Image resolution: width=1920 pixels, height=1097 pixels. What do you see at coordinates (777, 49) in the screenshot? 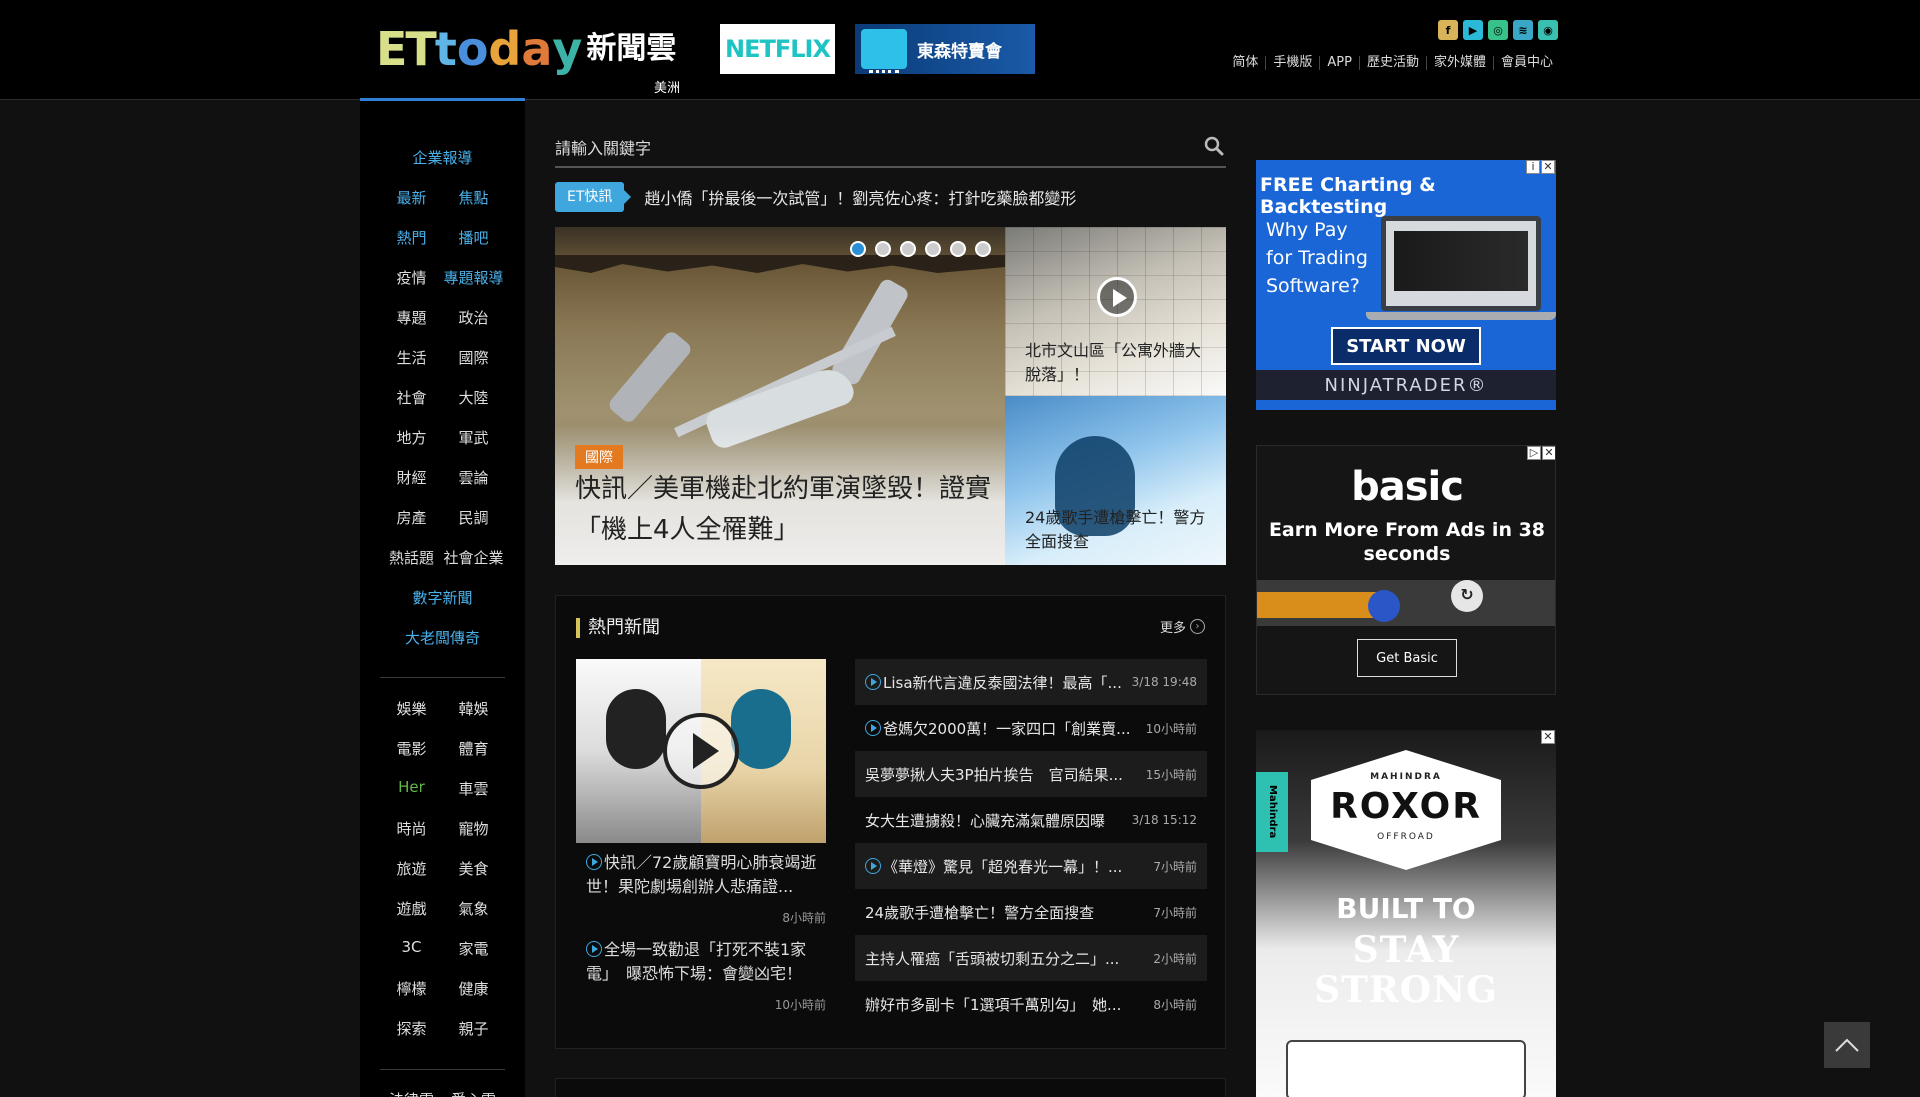
I see `netflix-ad-banner: NETFLIX` at bounding box center [777, 49].